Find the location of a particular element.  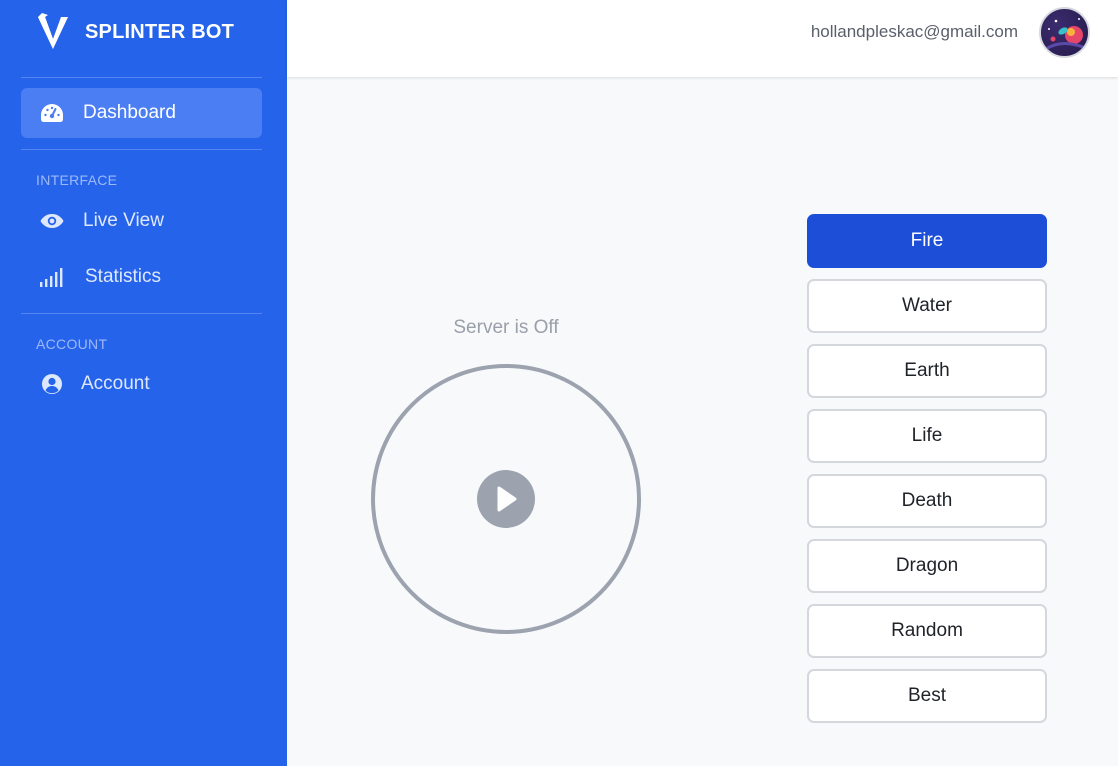

element-button-life: Life is located at coordinates (927, 436).